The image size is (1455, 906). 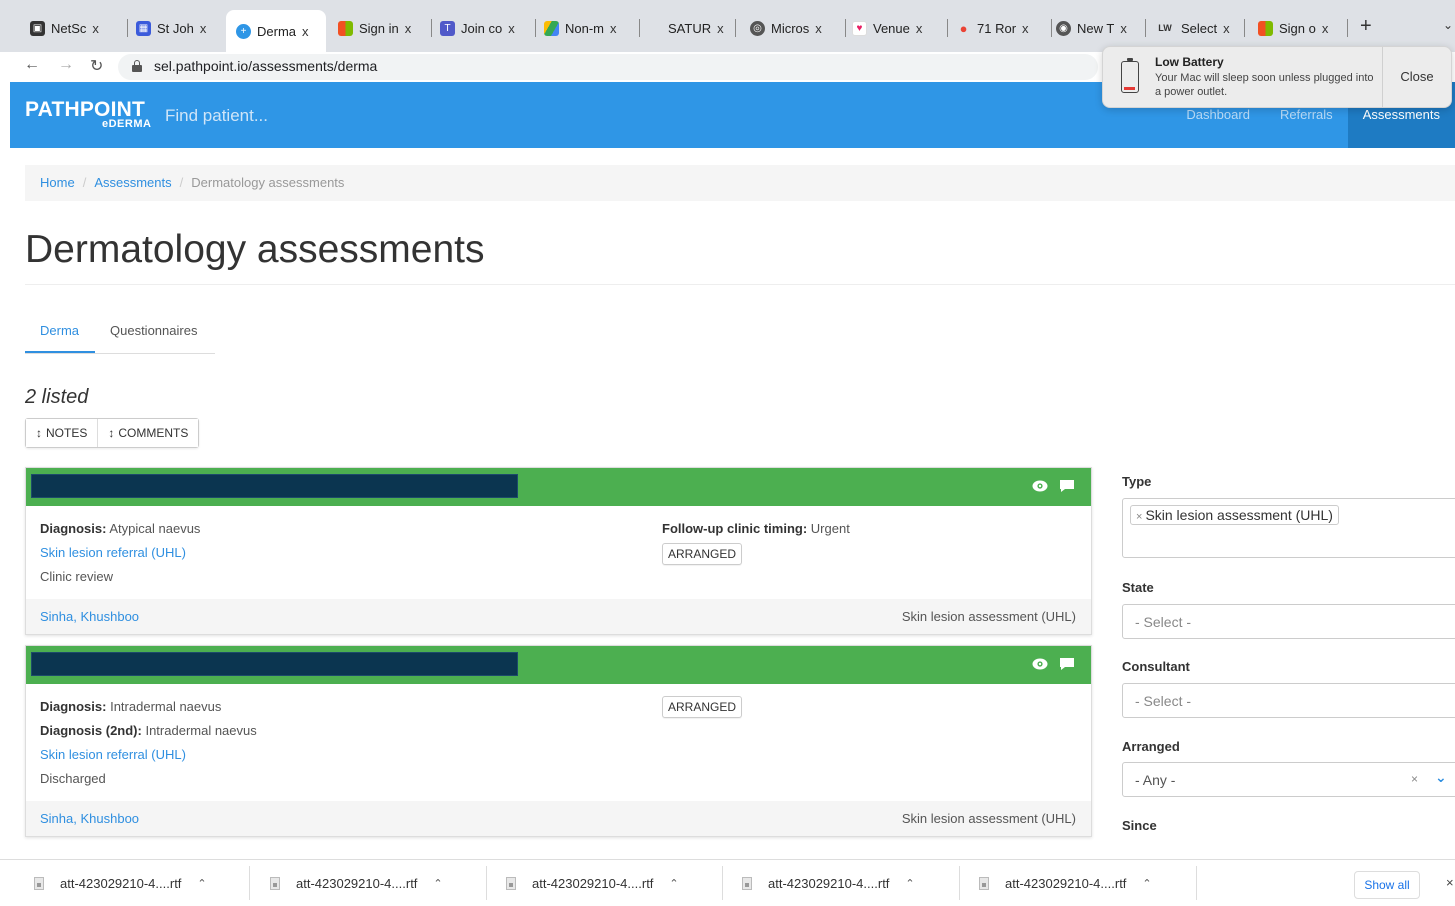 What do you see at coordinates (1156, 666) in the screenshot?
I see `filter-consultant-label: Consultant` at bounding box center [1156, 666].